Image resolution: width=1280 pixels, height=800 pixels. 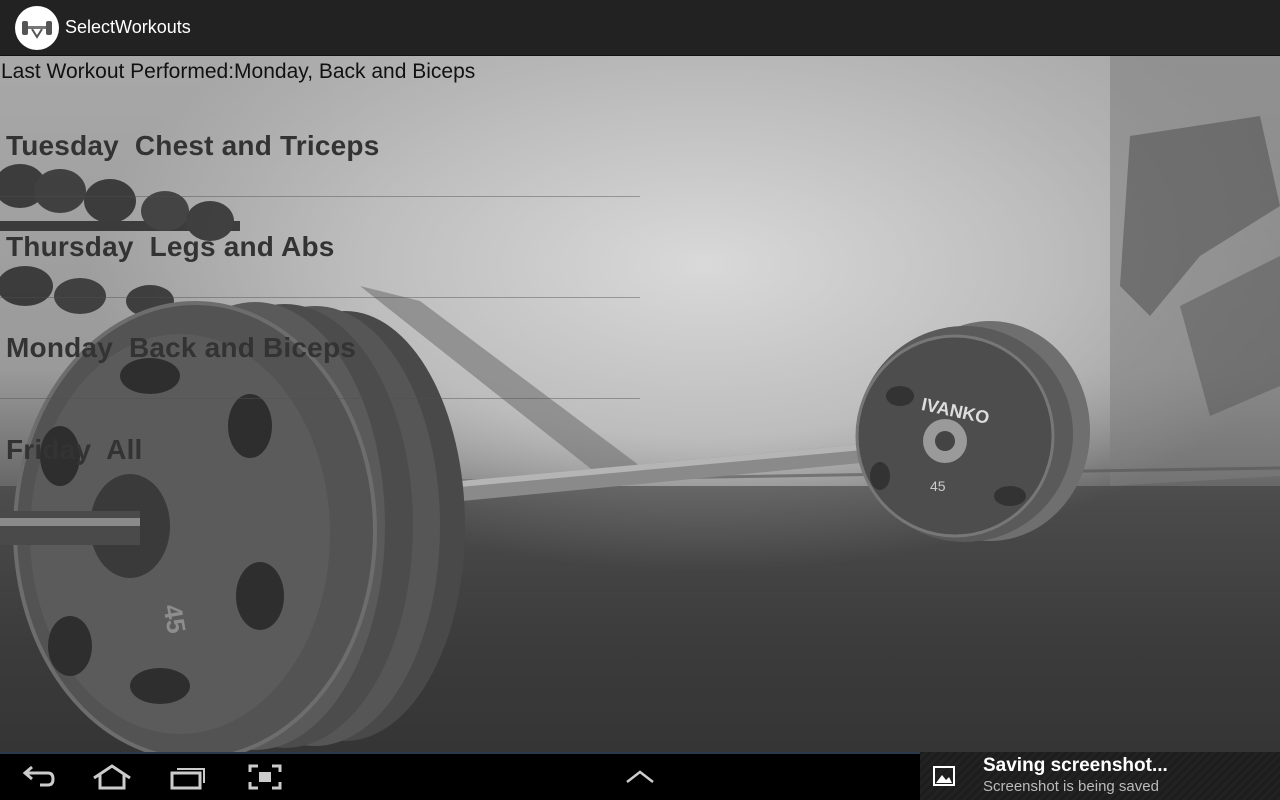 I want to click on screenshot-icon, so click(x=265, y=777).